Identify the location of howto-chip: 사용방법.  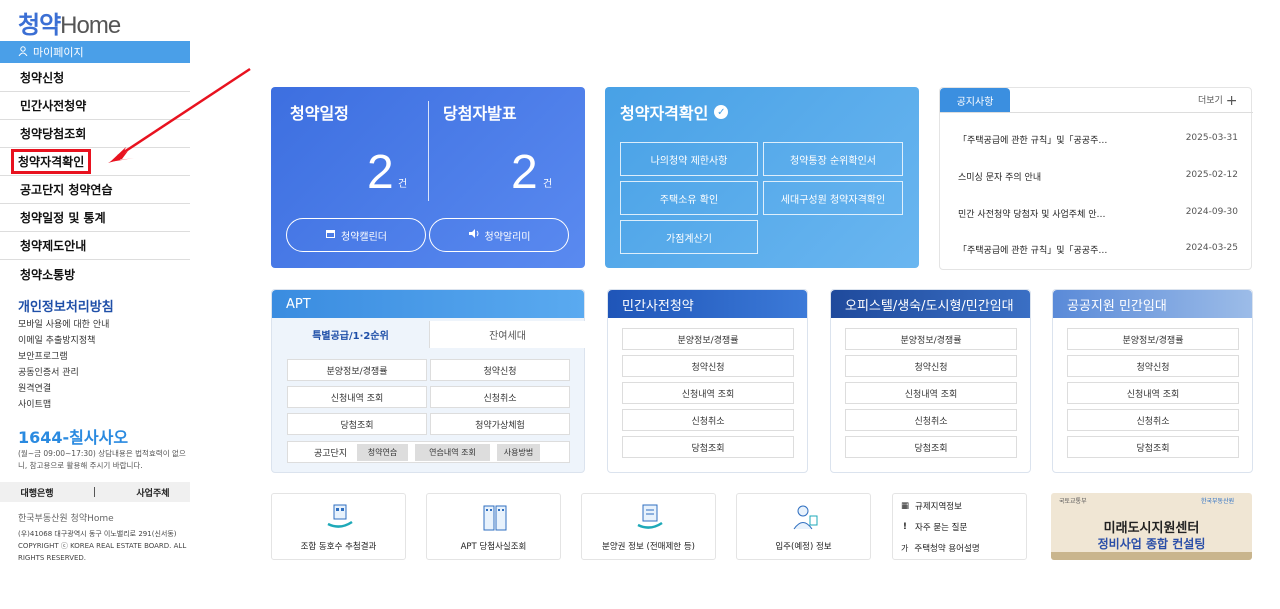
(518, 452).